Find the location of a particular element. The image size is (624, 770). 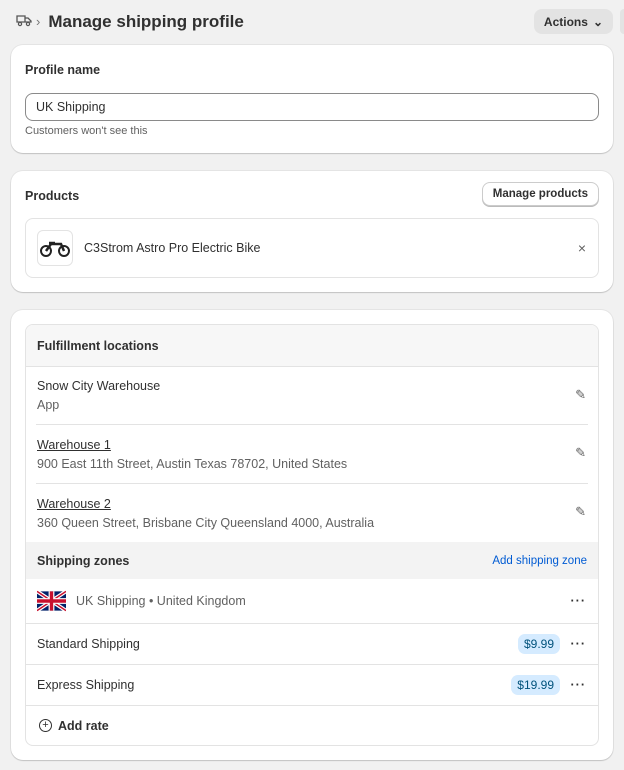

rate-row: Express Shipping $19.99 ··· is located at coordinates (312, 684).